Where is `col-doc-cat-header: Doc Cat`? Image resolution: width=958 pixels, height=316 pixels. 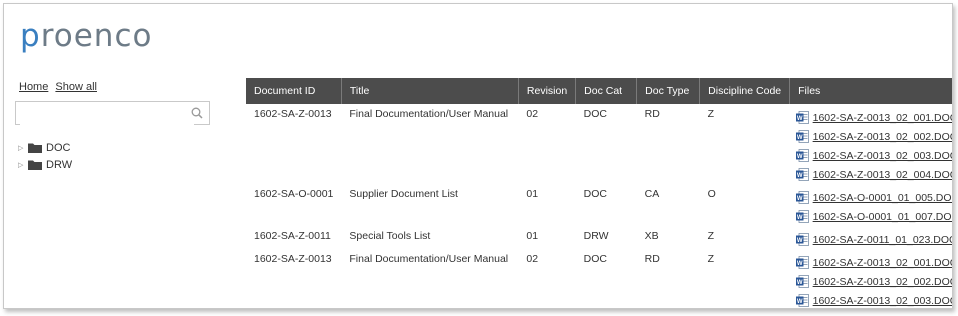
col-doc-cat-header: Doc Cat is located at coordinates (606, 91).